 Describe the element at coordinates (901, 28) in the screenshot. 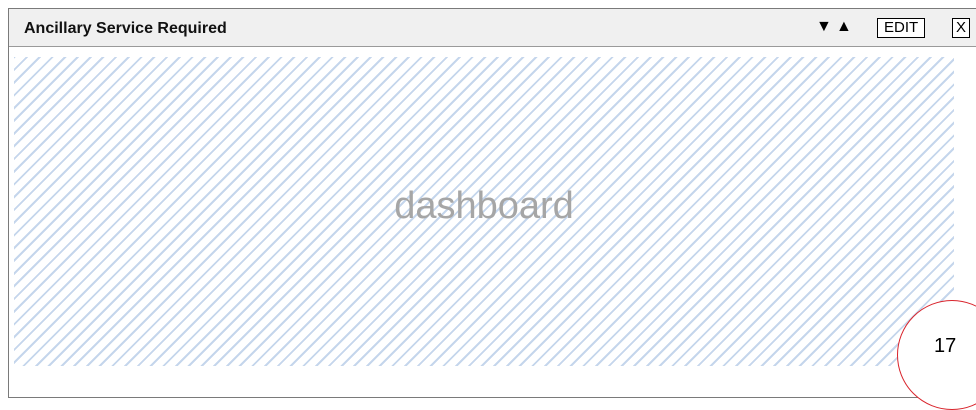

I see `edit-button: EDIT` at that location.